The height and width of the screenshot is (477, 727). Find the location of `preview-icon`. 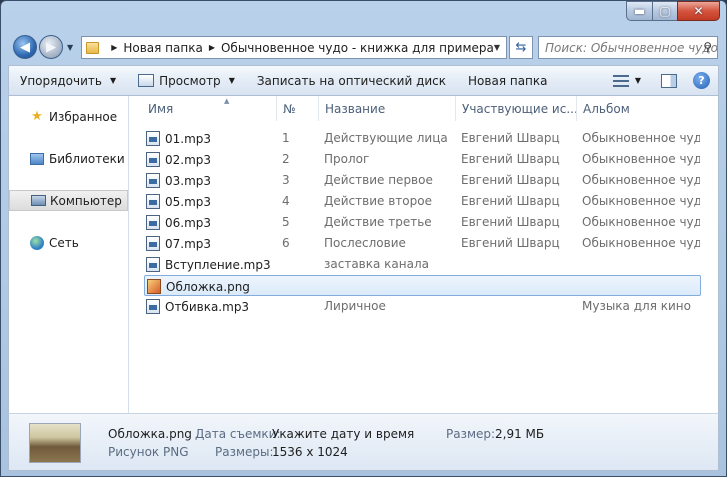

preview-icon is located at coordinates (146, 80).